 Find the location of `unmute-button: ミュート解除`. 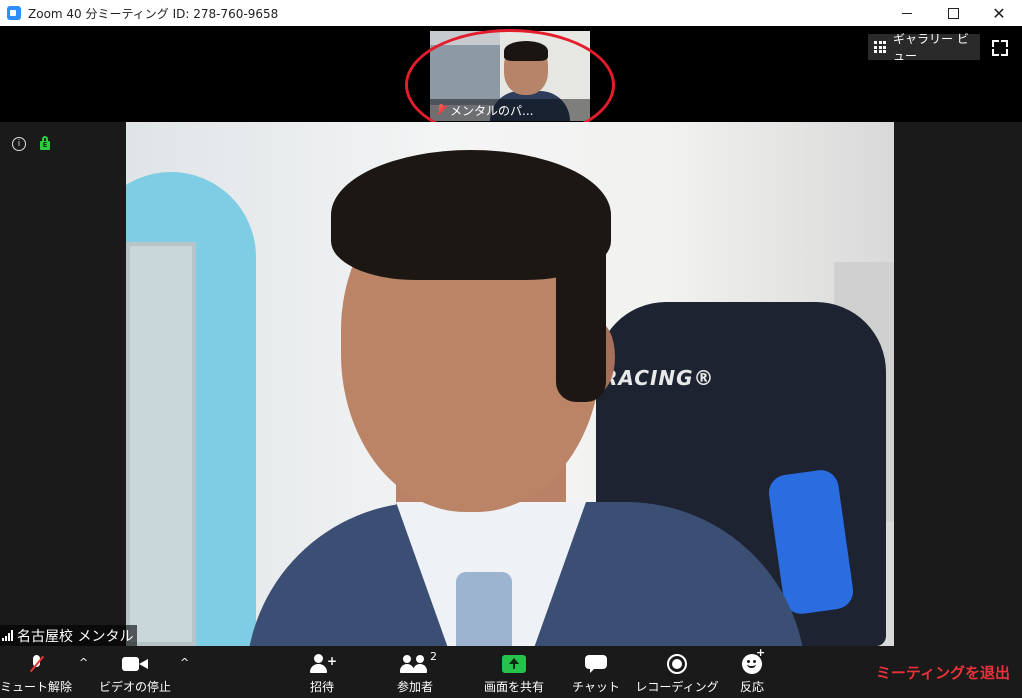

unmute-button: ミュート解除 is located at coordinates (36, 672).